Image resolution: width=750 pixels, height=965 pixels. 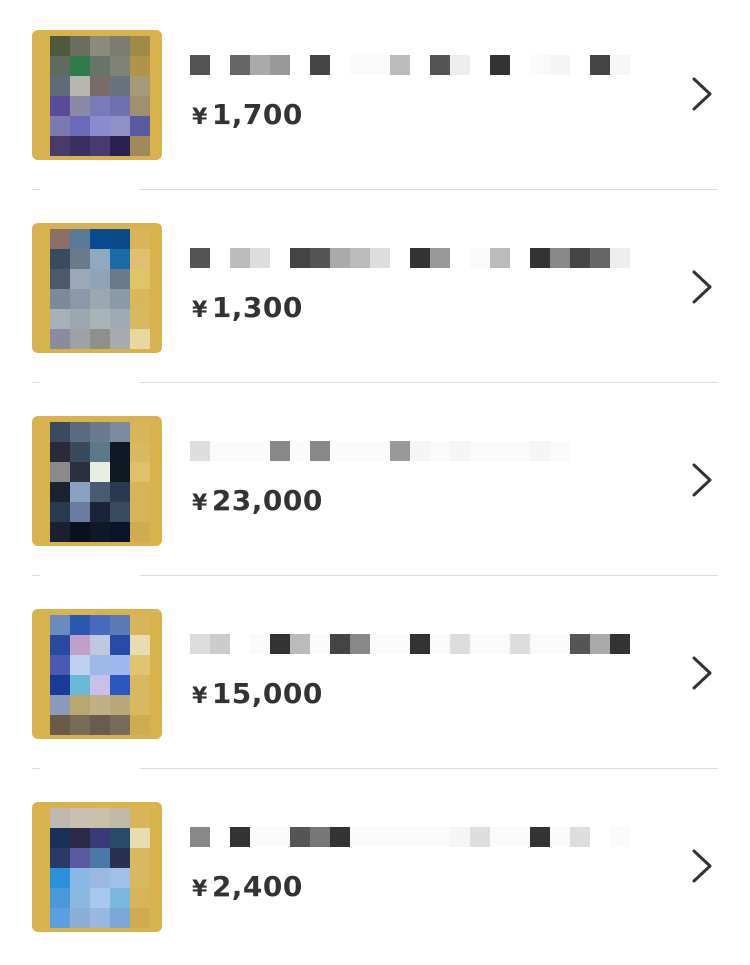 What do you see at coordinates (257, 307) in the screenshot?
I see `price-value: 1,300` at bounding box center [257, 307].